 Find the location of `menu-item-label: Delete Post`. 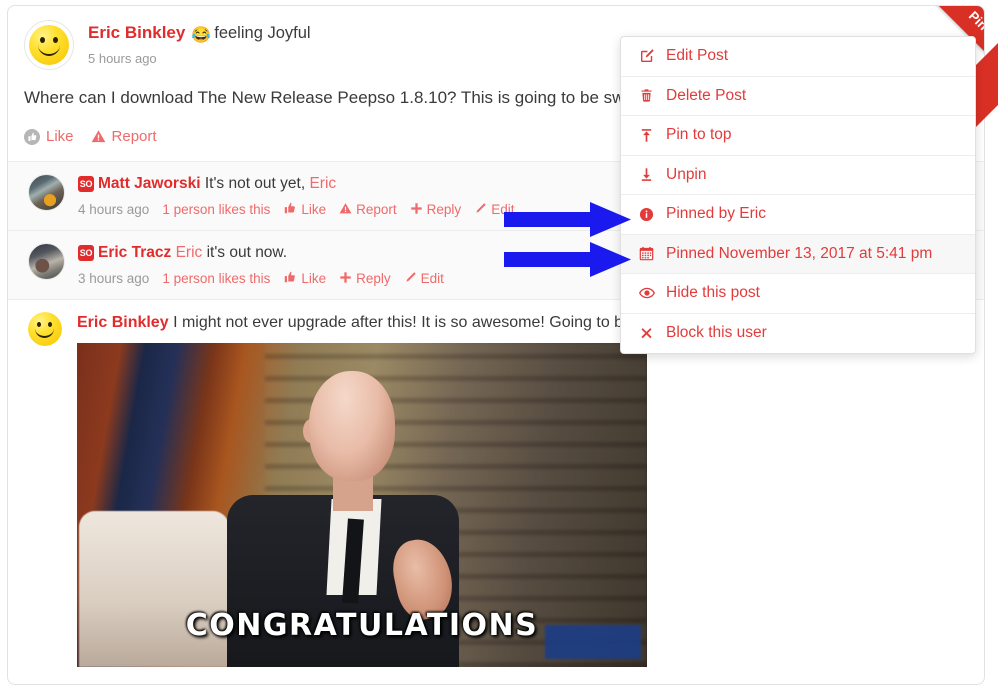

menu-item-label: Delete Post is located at coordinates (706, 95).